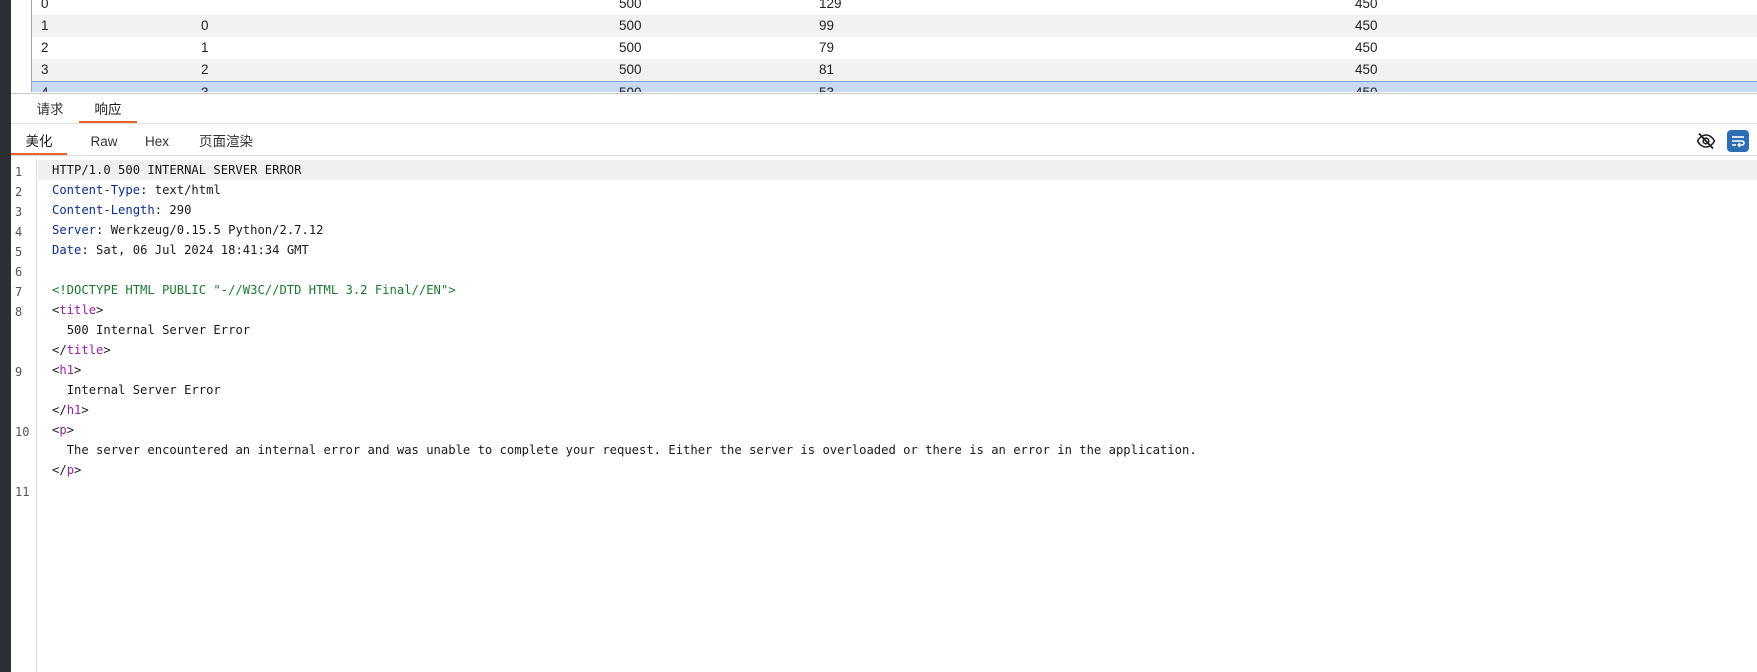 This screenshot has height=672, width=1757. Describe the element at coordinates (1738, 141) in the screenshot. I see `word-wrap-icon` at that location.